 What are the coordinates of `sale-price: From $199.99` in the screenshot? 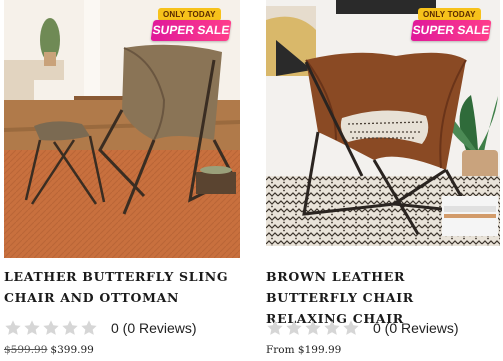 It's located at (304, 350).